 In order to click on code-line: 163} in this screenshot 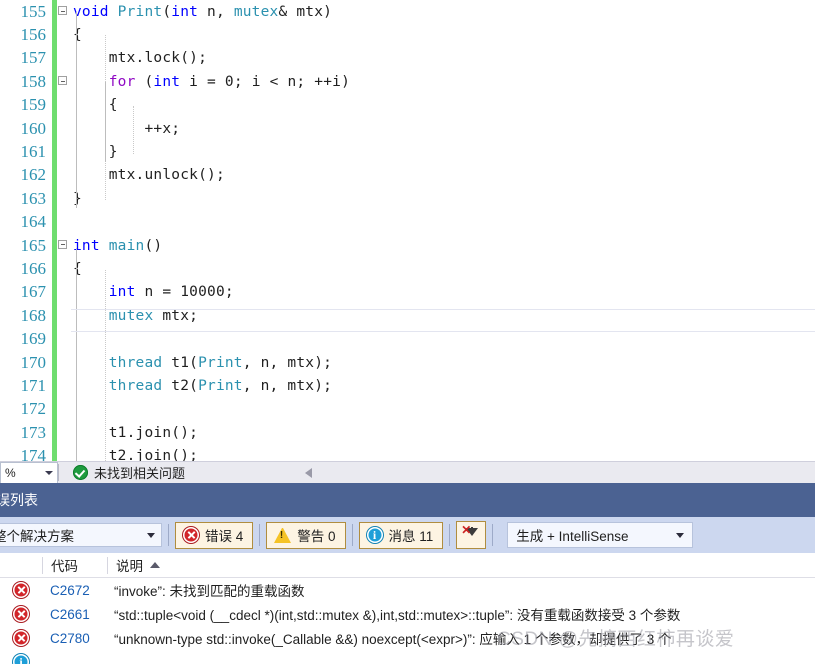, I will do `click(407, 199)`.